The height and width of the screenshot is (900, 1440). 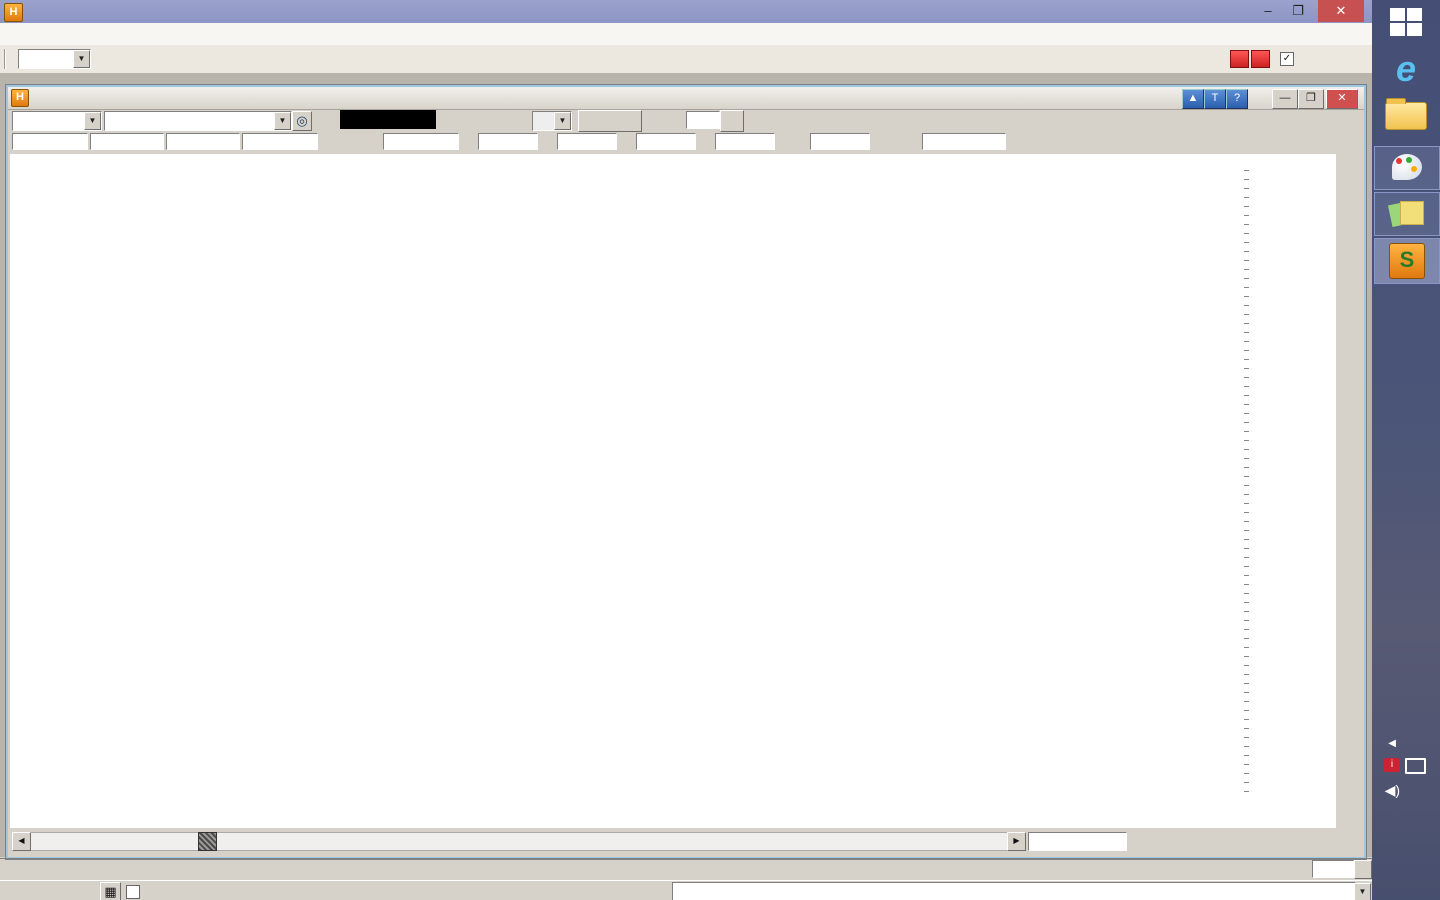 I want to click on minimize-button: –, so click(x=1268, y=11).